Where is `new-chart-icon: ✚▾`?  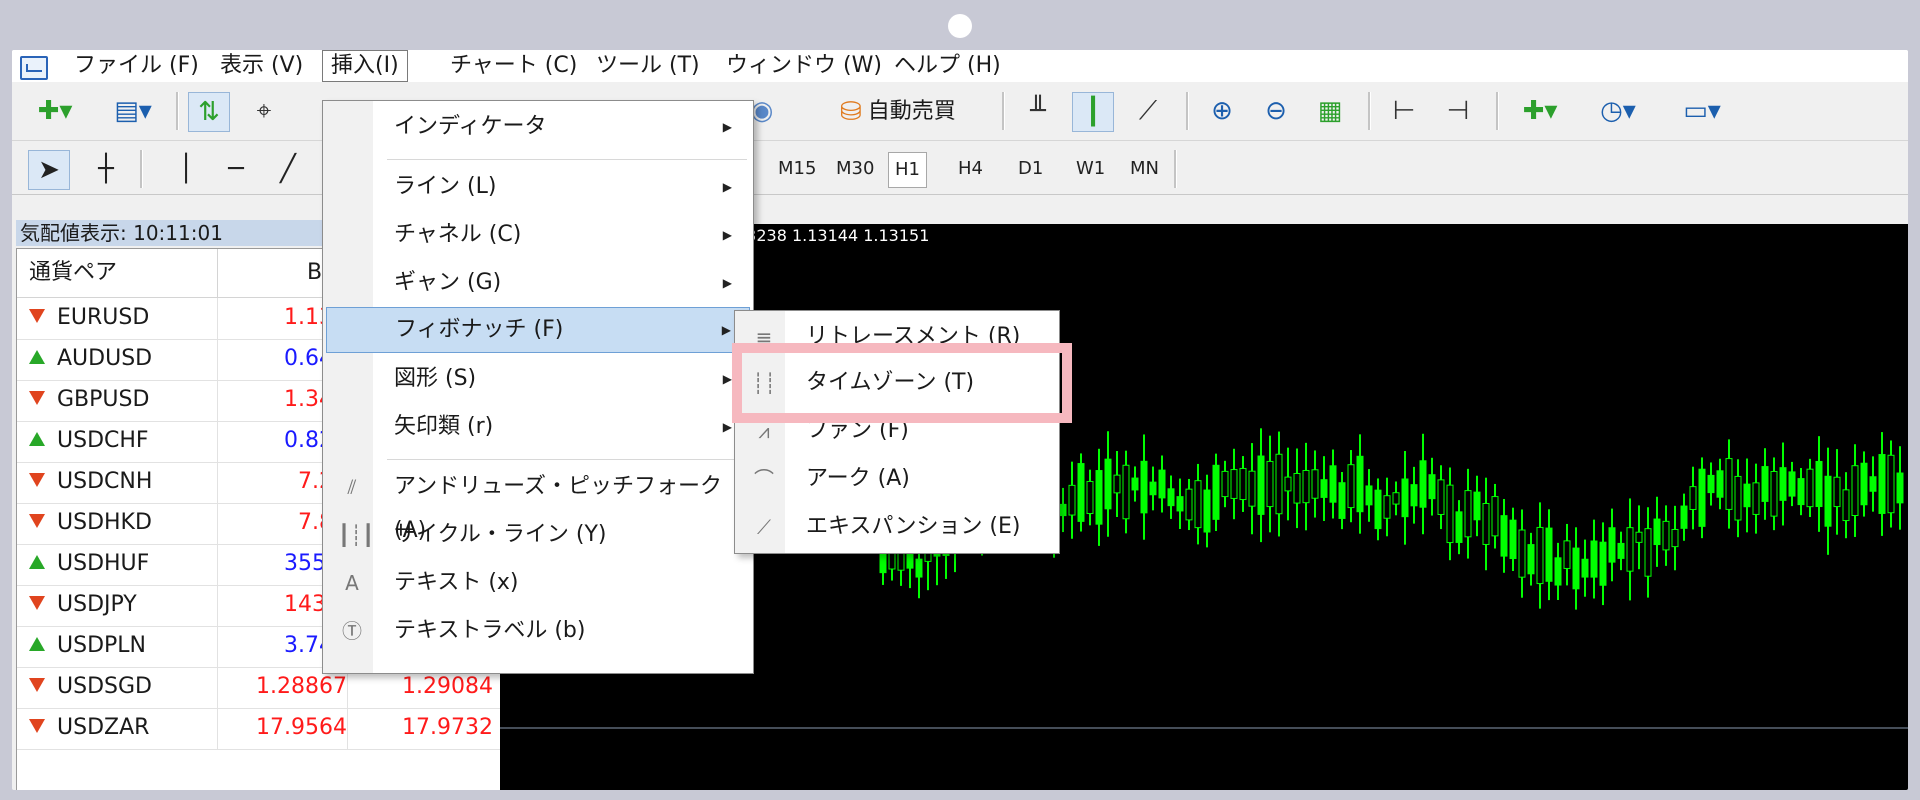 new-chart-icon: ✚▾ is located at coordinates (55, 111).